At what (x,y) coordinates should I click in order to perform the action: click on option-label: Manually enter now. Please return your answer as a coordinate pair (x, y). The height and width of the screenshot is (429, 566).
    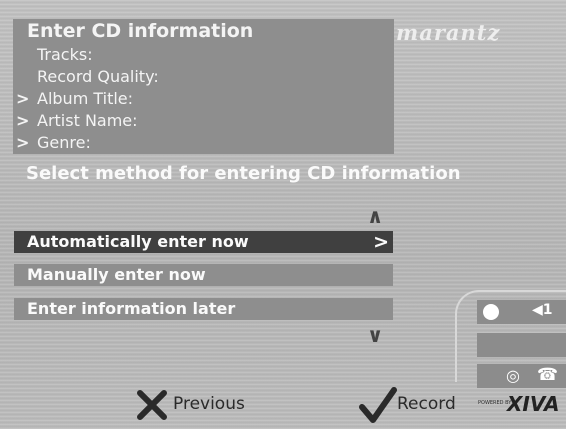
    Looking at the image, I should click on (116, 274).